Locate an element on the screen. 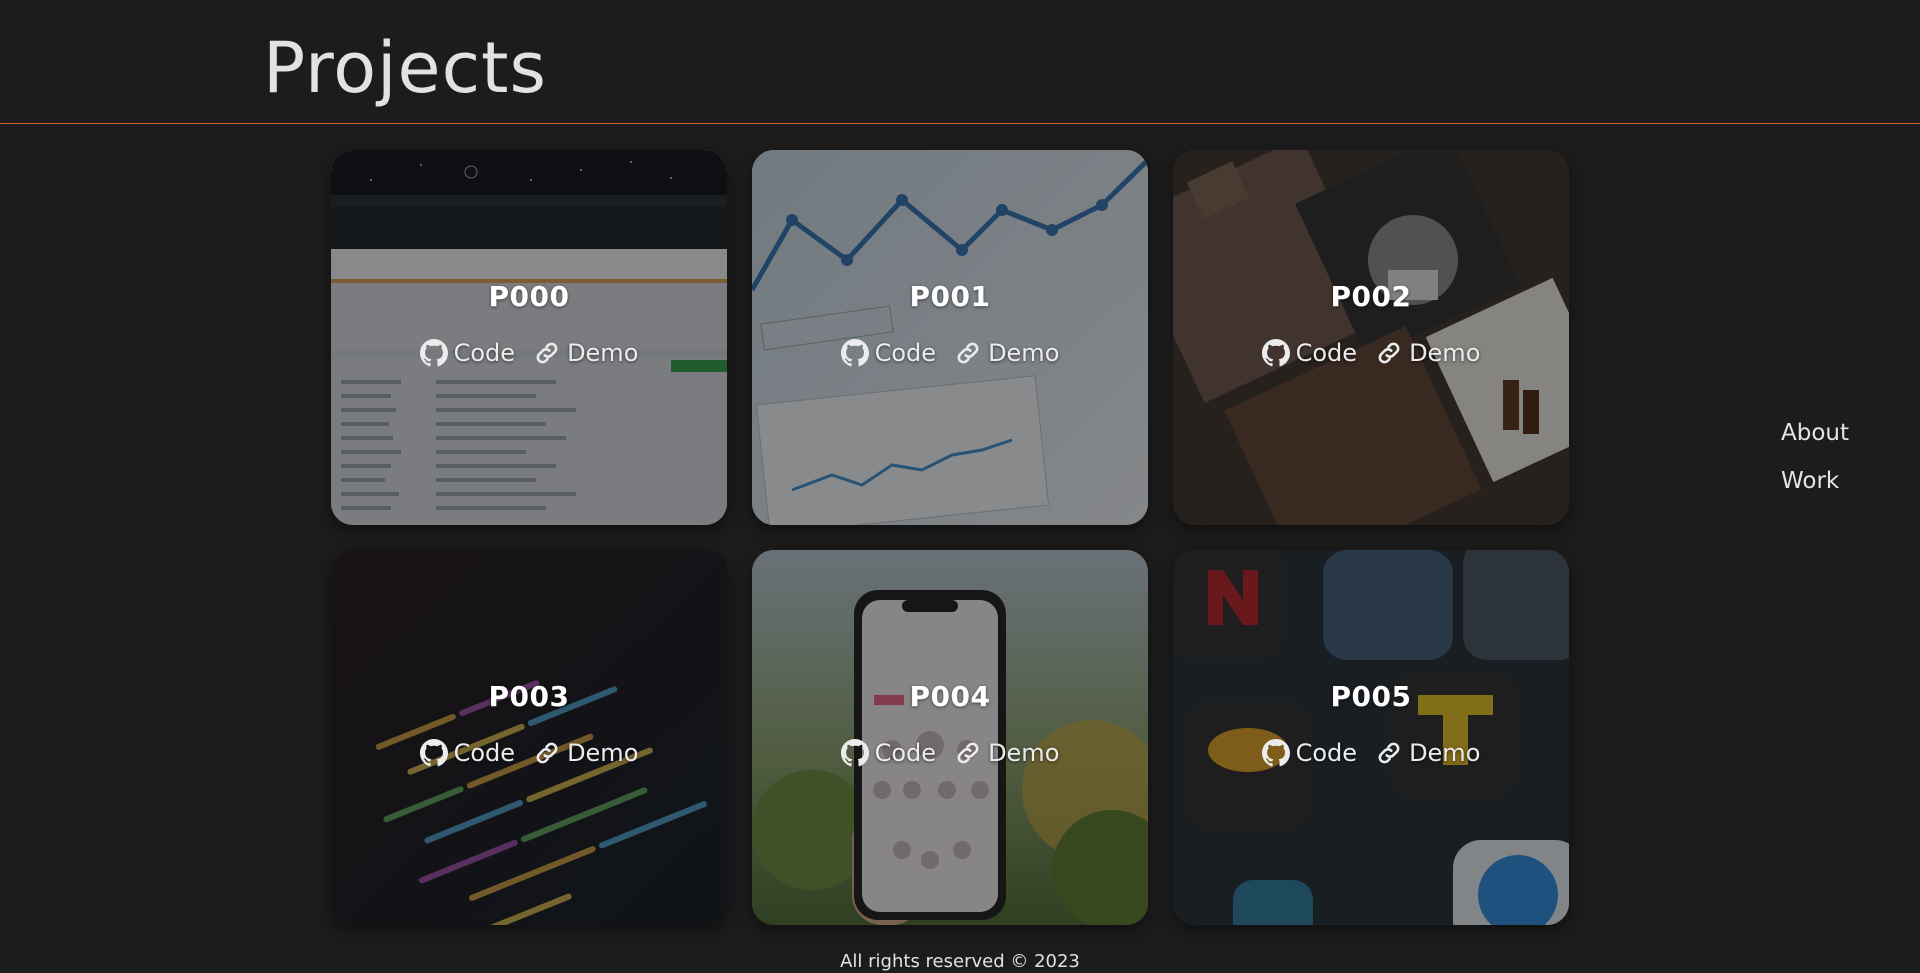  project-card-content: P001 Code Demo is located at coordinates (950, 323).